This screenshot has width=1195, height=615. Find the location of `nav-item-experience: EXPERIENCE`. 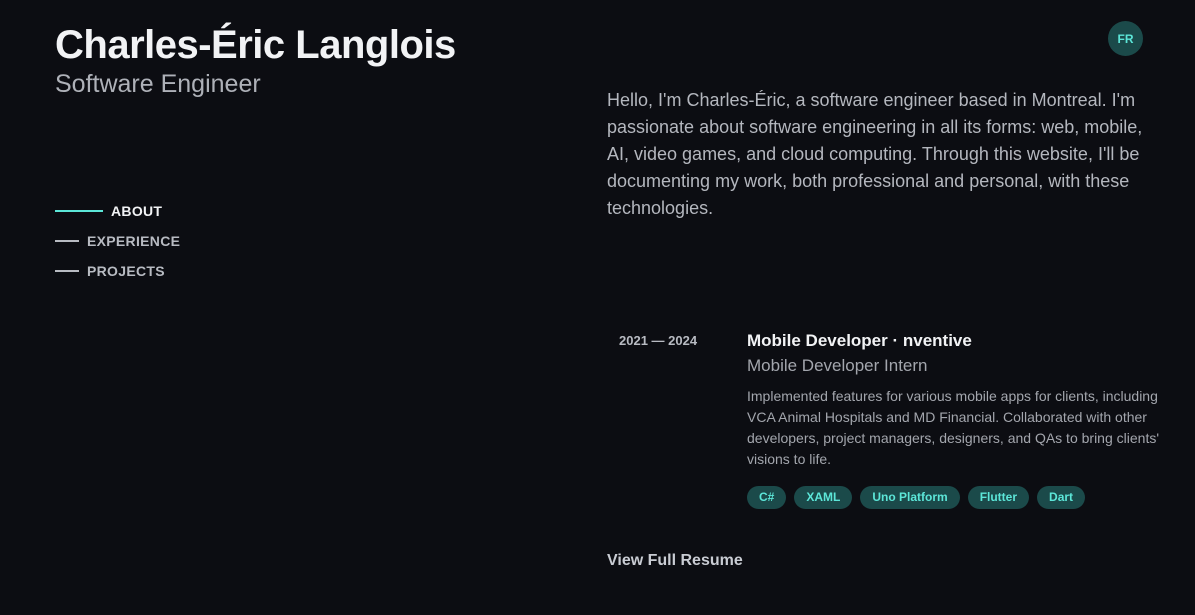

nav-item-experience: EXPERIENCE is located at coordinates (117, 241).